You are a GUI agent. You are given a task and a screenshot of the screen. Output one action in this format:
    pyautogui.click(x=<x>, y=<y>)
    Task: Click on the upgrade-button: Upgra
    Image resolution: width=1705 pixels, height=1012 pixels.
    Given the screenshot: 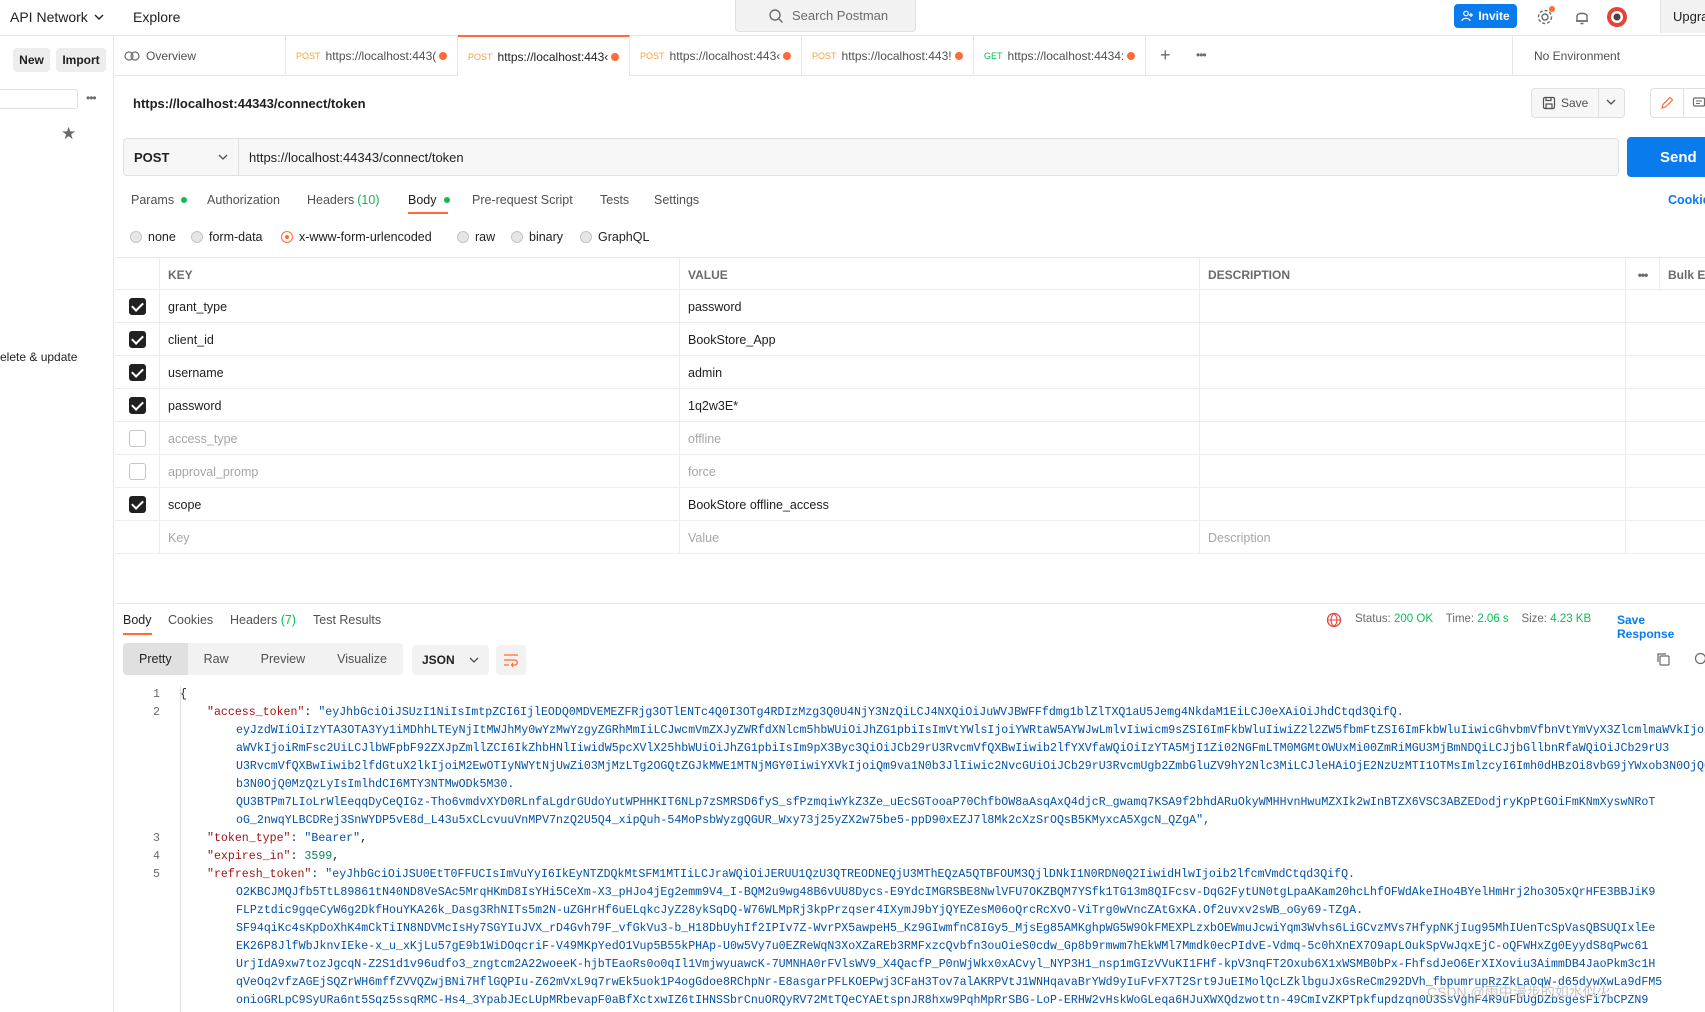 What is the action you would take?
    pyautogui.click(x=1682, y=16)
    